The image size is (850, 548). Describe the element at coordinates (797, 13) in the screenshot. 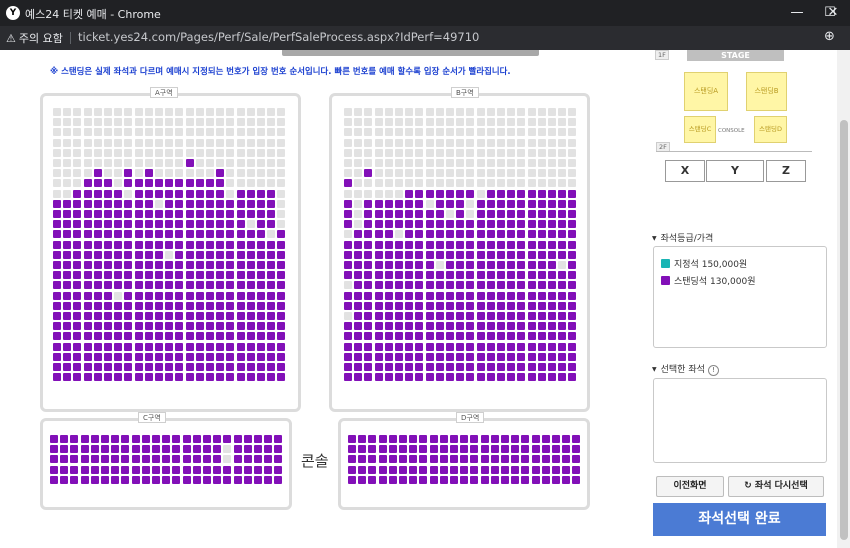

I see `minimize-icon: —` at that location.